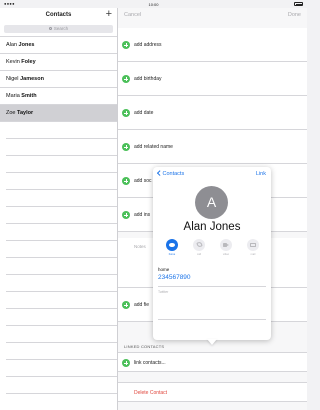  What do you see at coordinates (143, 181) in the screenshot?
I see `field-label: add soc` at bounding box center [143, 181].